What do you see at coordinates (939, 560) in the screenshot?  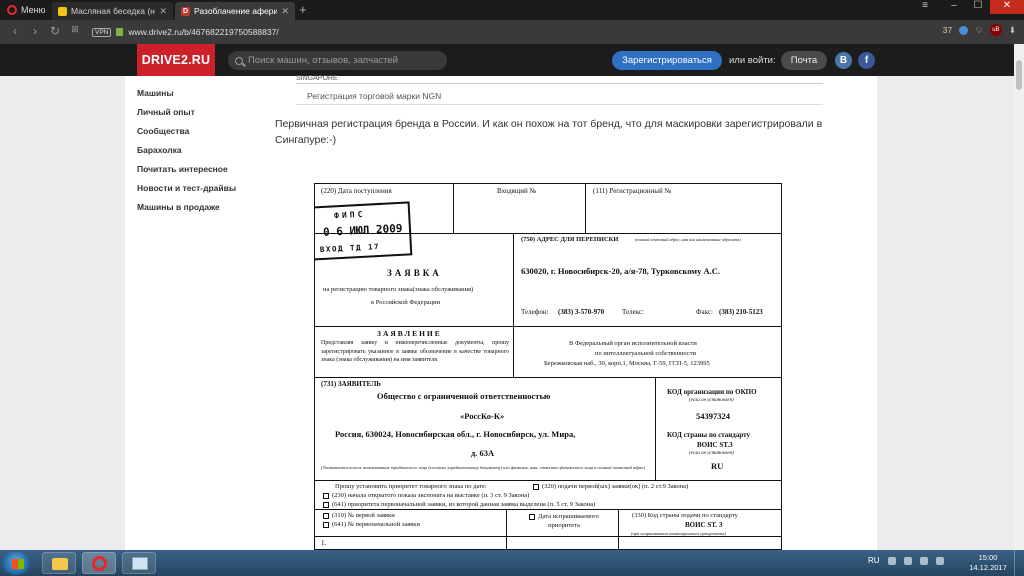 I see `volume-icon` at bounding box center [939, 560].